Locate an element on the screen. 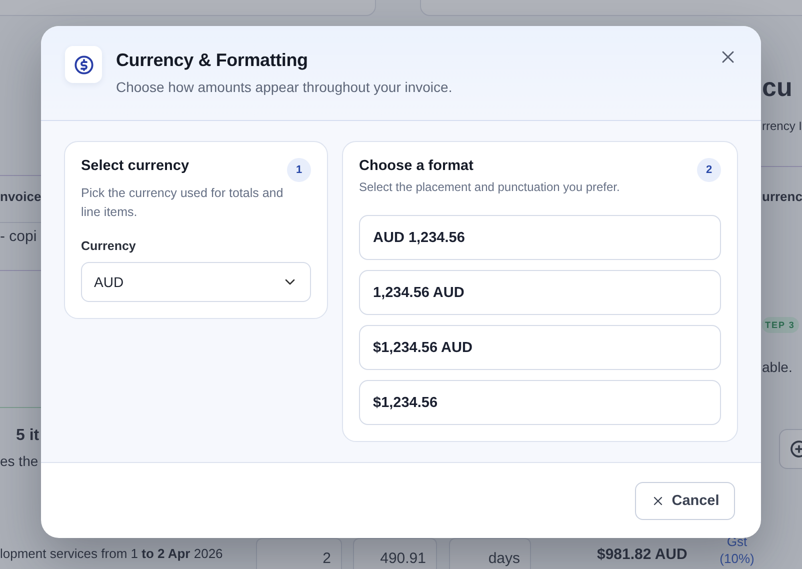  format-option: $1,234.56 AUD is located at coordinates (540, 347).